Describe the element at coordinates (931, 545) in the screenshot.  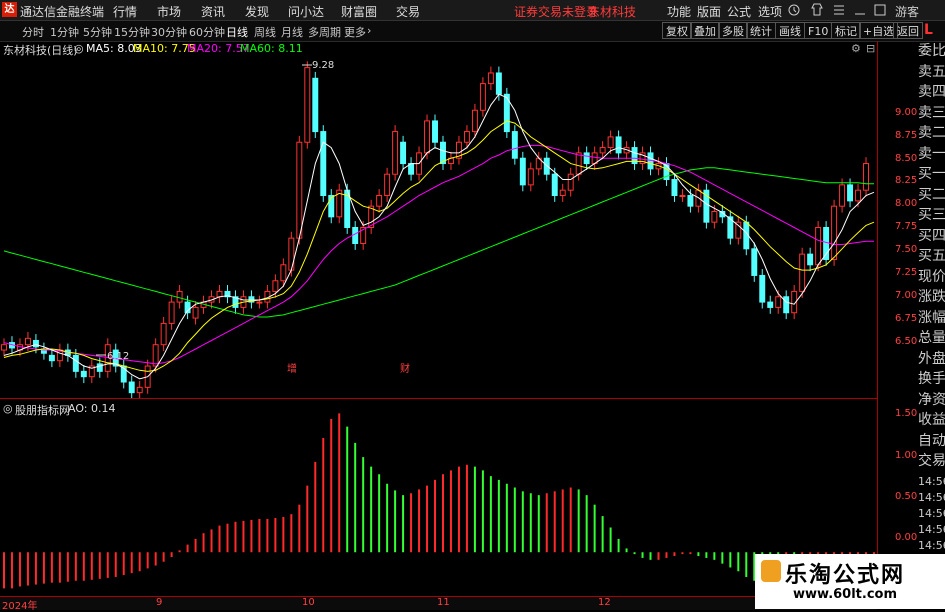
I see `side-panel-label: 14:56` at that location.